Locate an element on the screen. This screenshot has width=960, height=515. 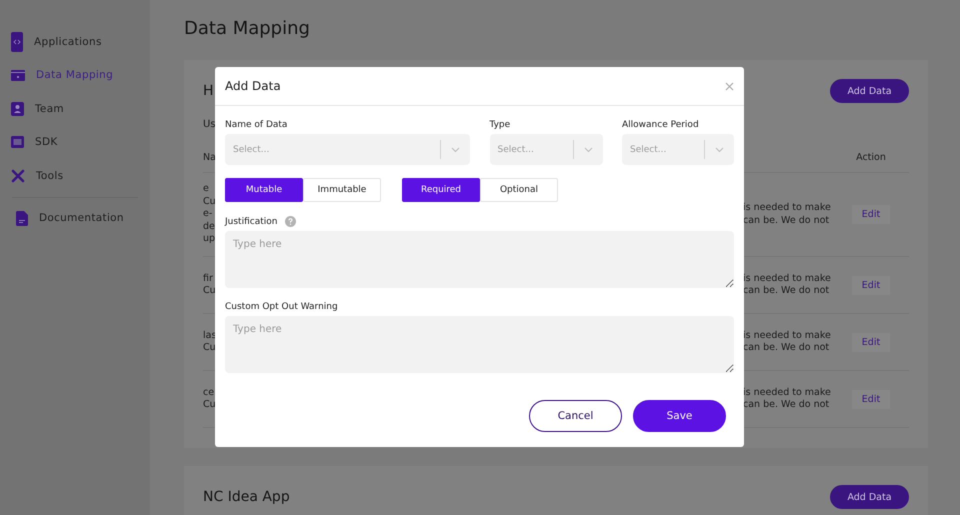
sidebar-item: Documentation is located at coordinates (77, 218).